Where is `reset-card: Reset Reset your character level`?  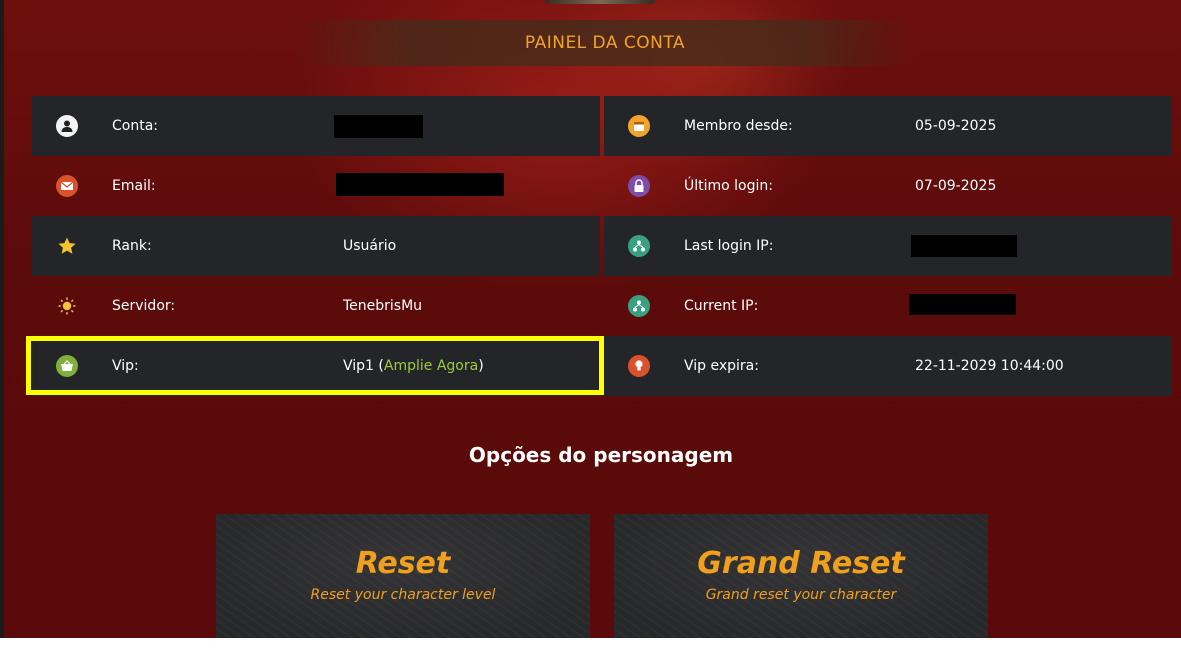 reset-card: Reset Reset your character level is located at coordinates (403, 576).